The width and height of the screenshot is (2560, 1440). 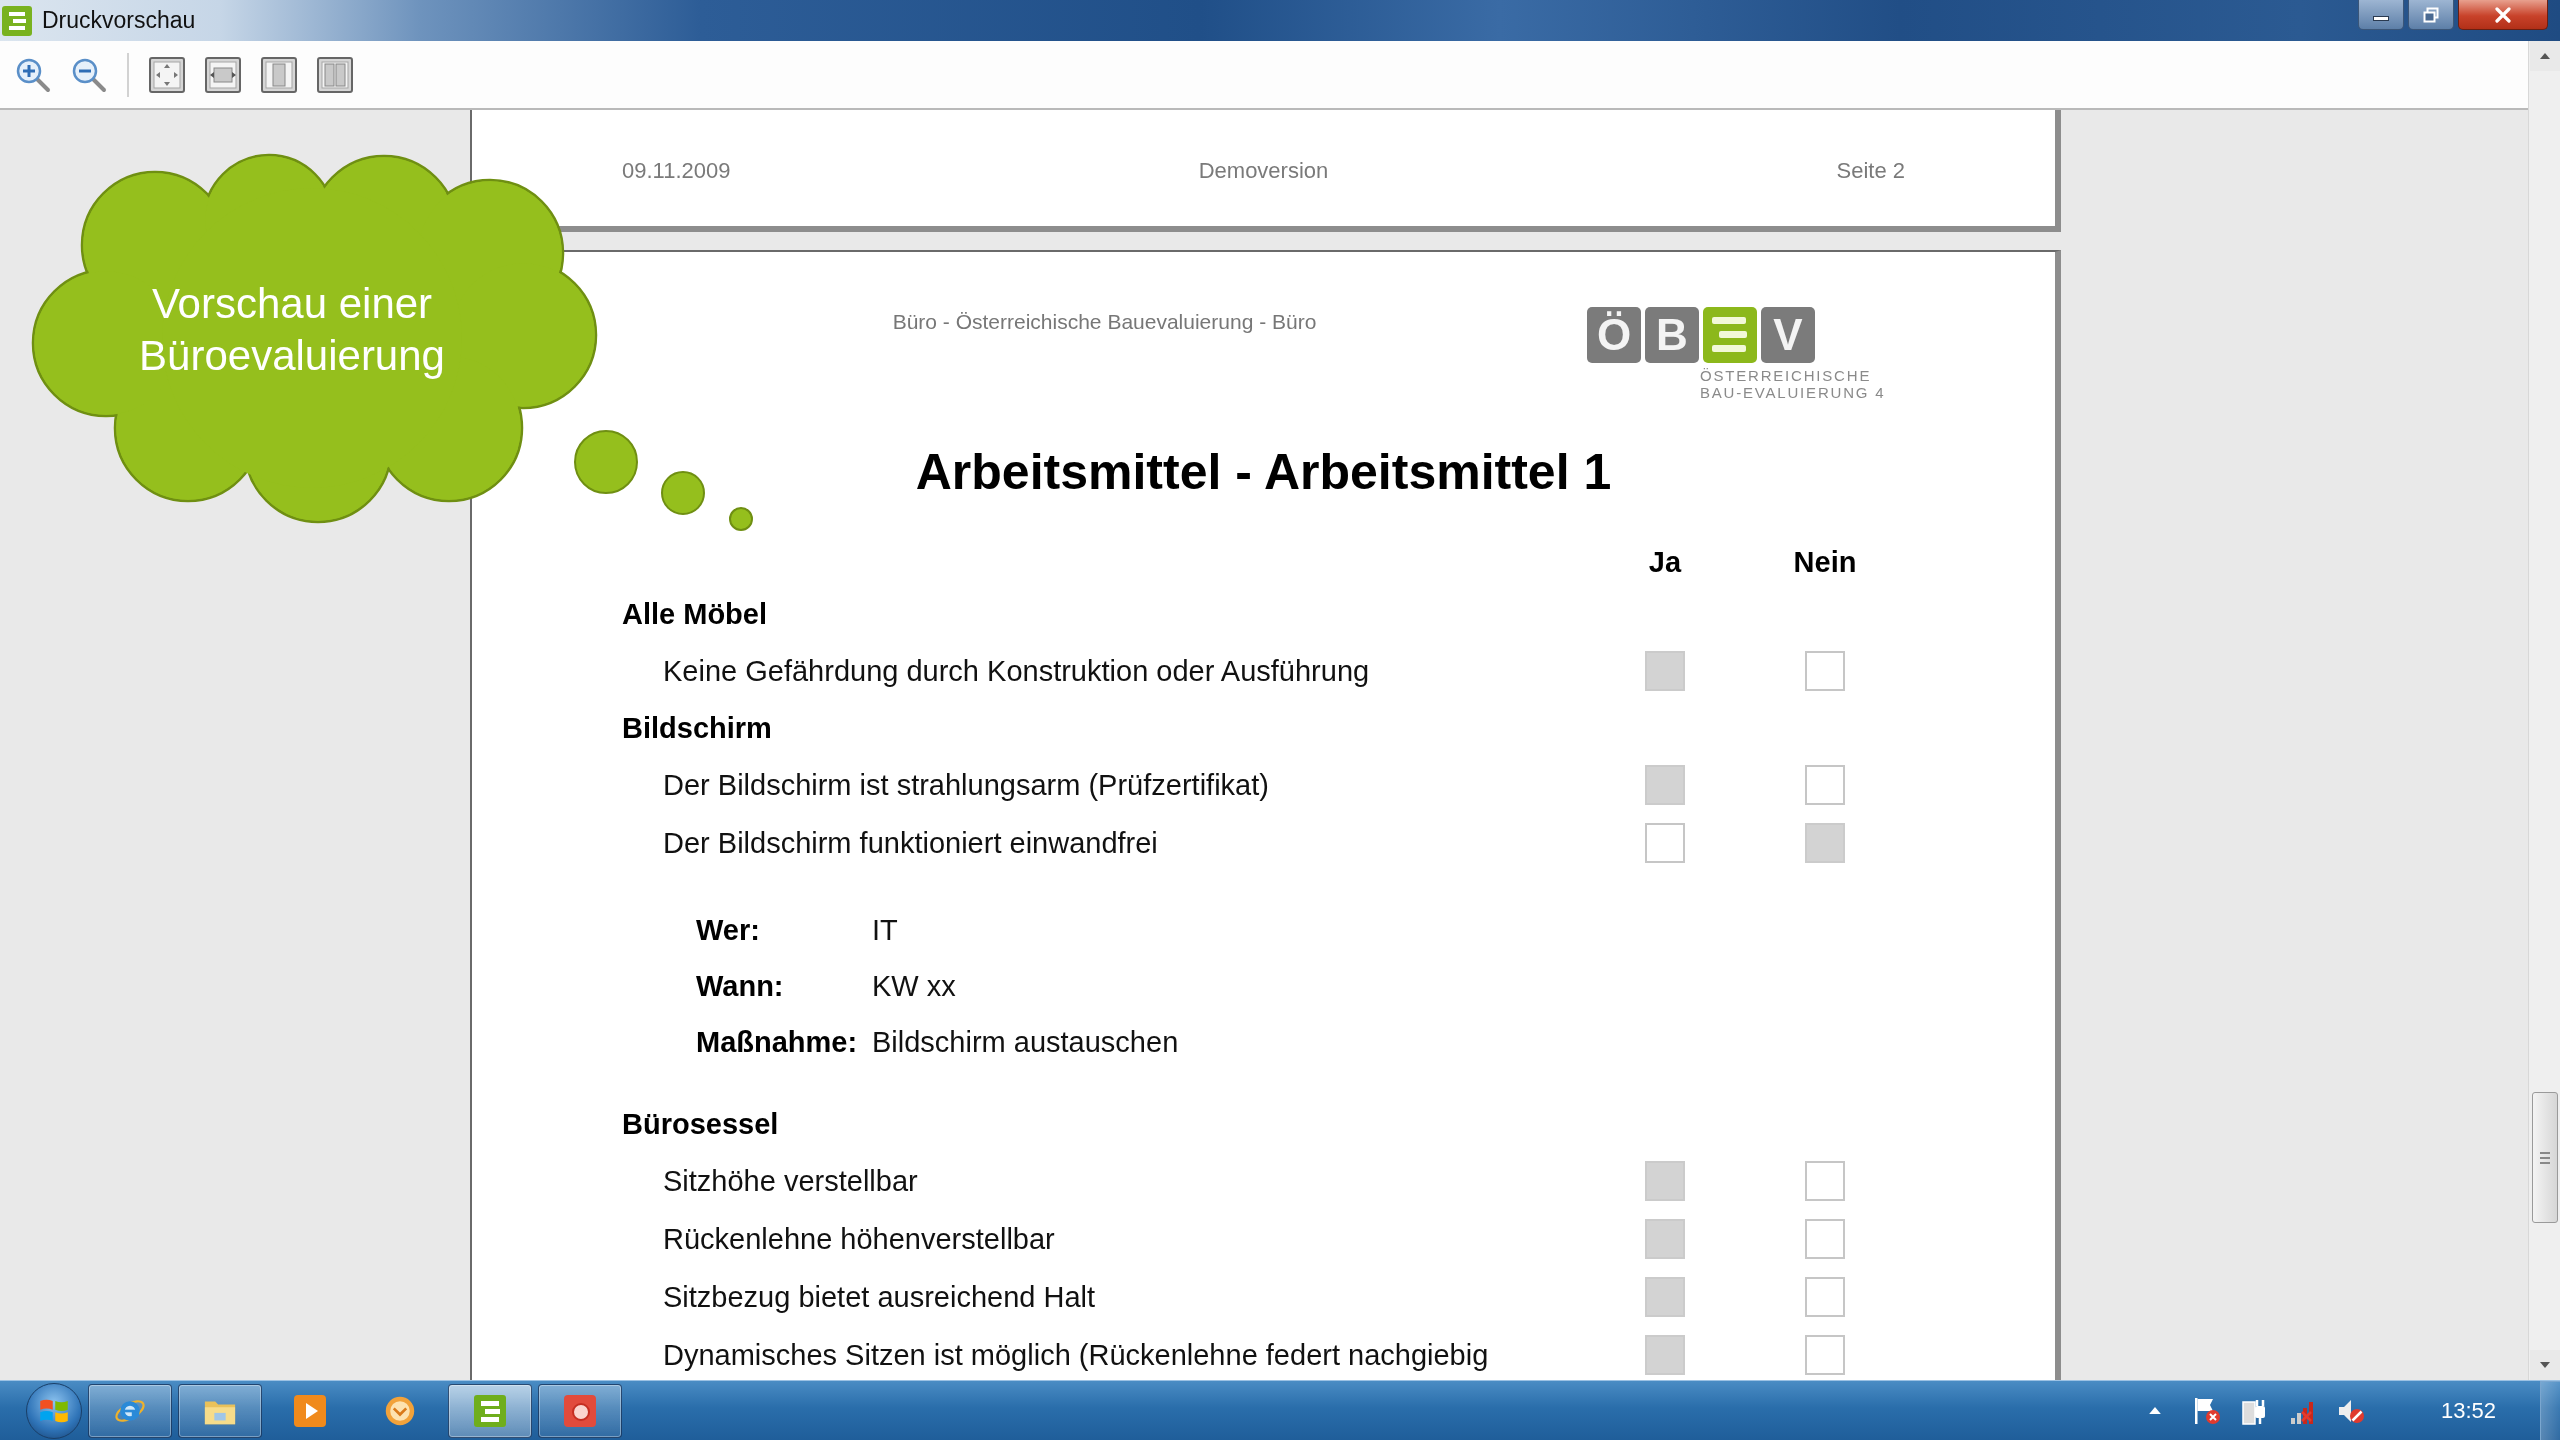 I want to click on clock: 13:52, so click(x=2468, y=1410).